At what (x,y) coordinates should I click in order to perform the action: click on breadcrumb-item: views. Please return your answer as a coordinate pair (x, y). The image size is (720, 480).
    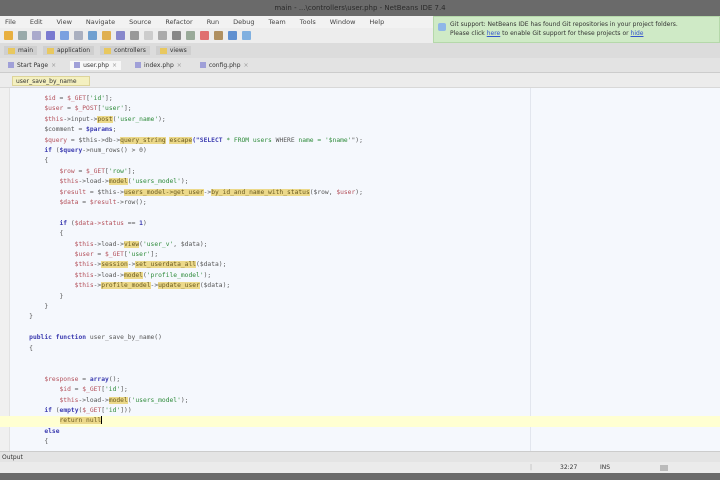
    Looking at the image, I should click on (173, 50).